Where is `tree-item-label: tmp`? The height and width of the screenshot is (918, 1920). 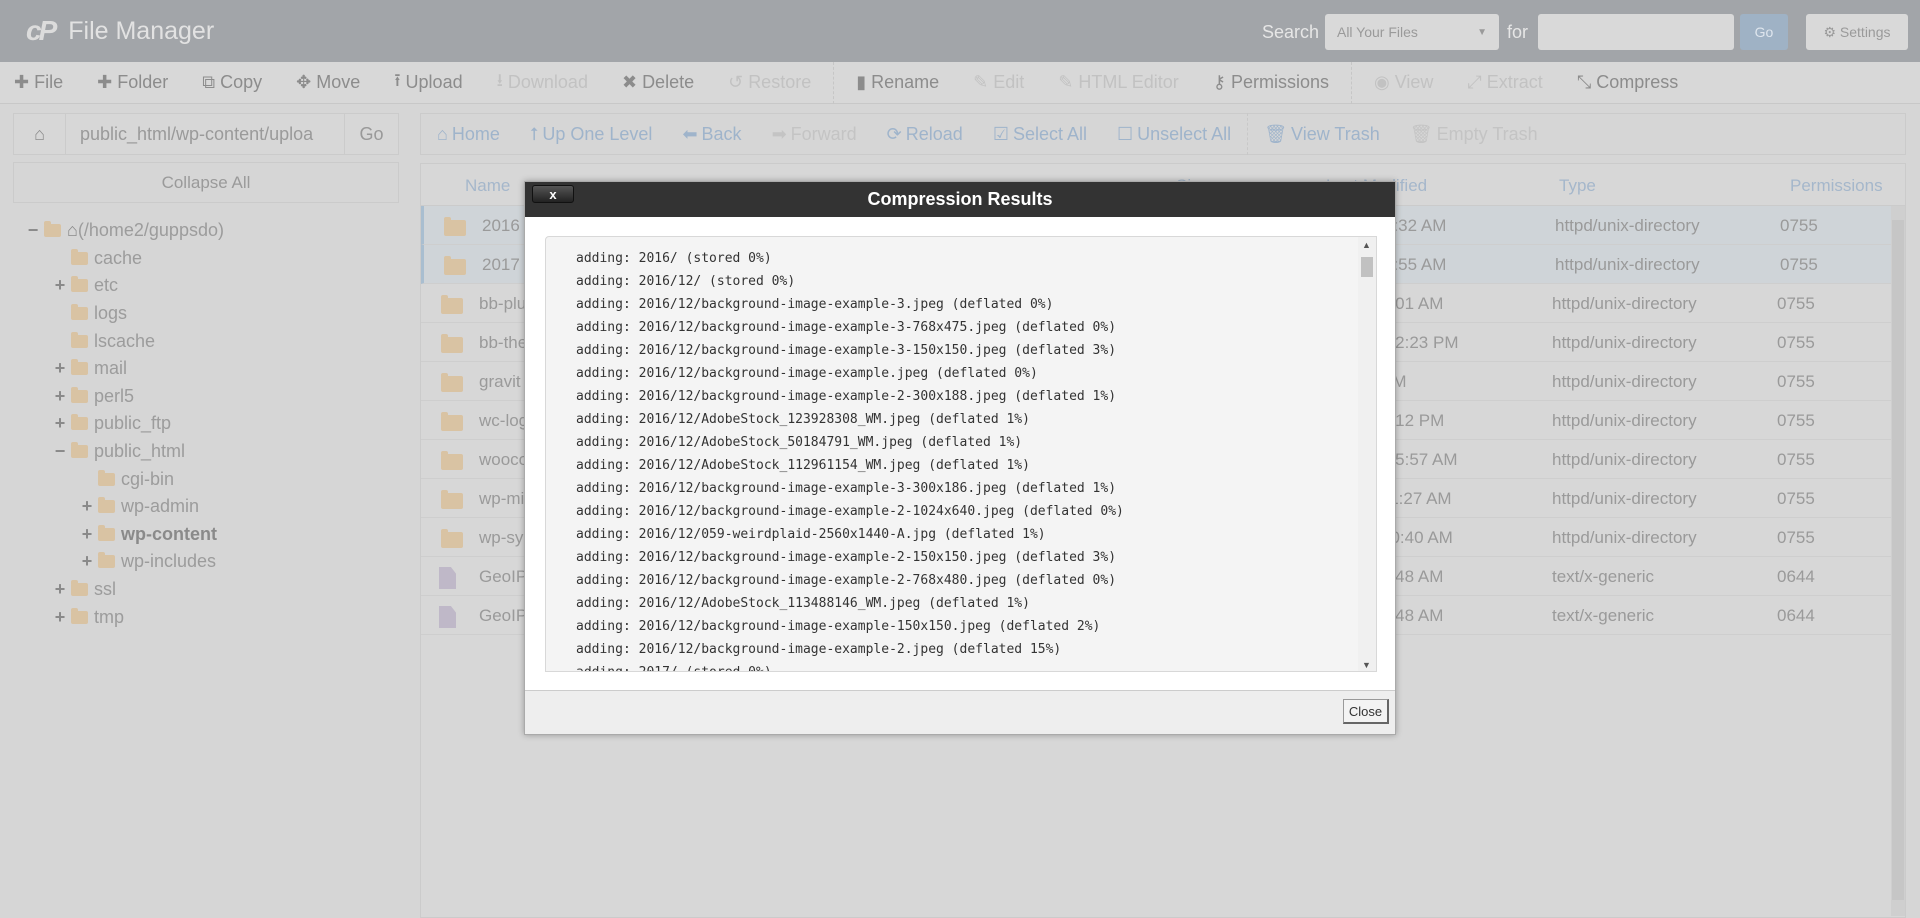 tree-item-label: tmp is located at coordinates (109, 616).